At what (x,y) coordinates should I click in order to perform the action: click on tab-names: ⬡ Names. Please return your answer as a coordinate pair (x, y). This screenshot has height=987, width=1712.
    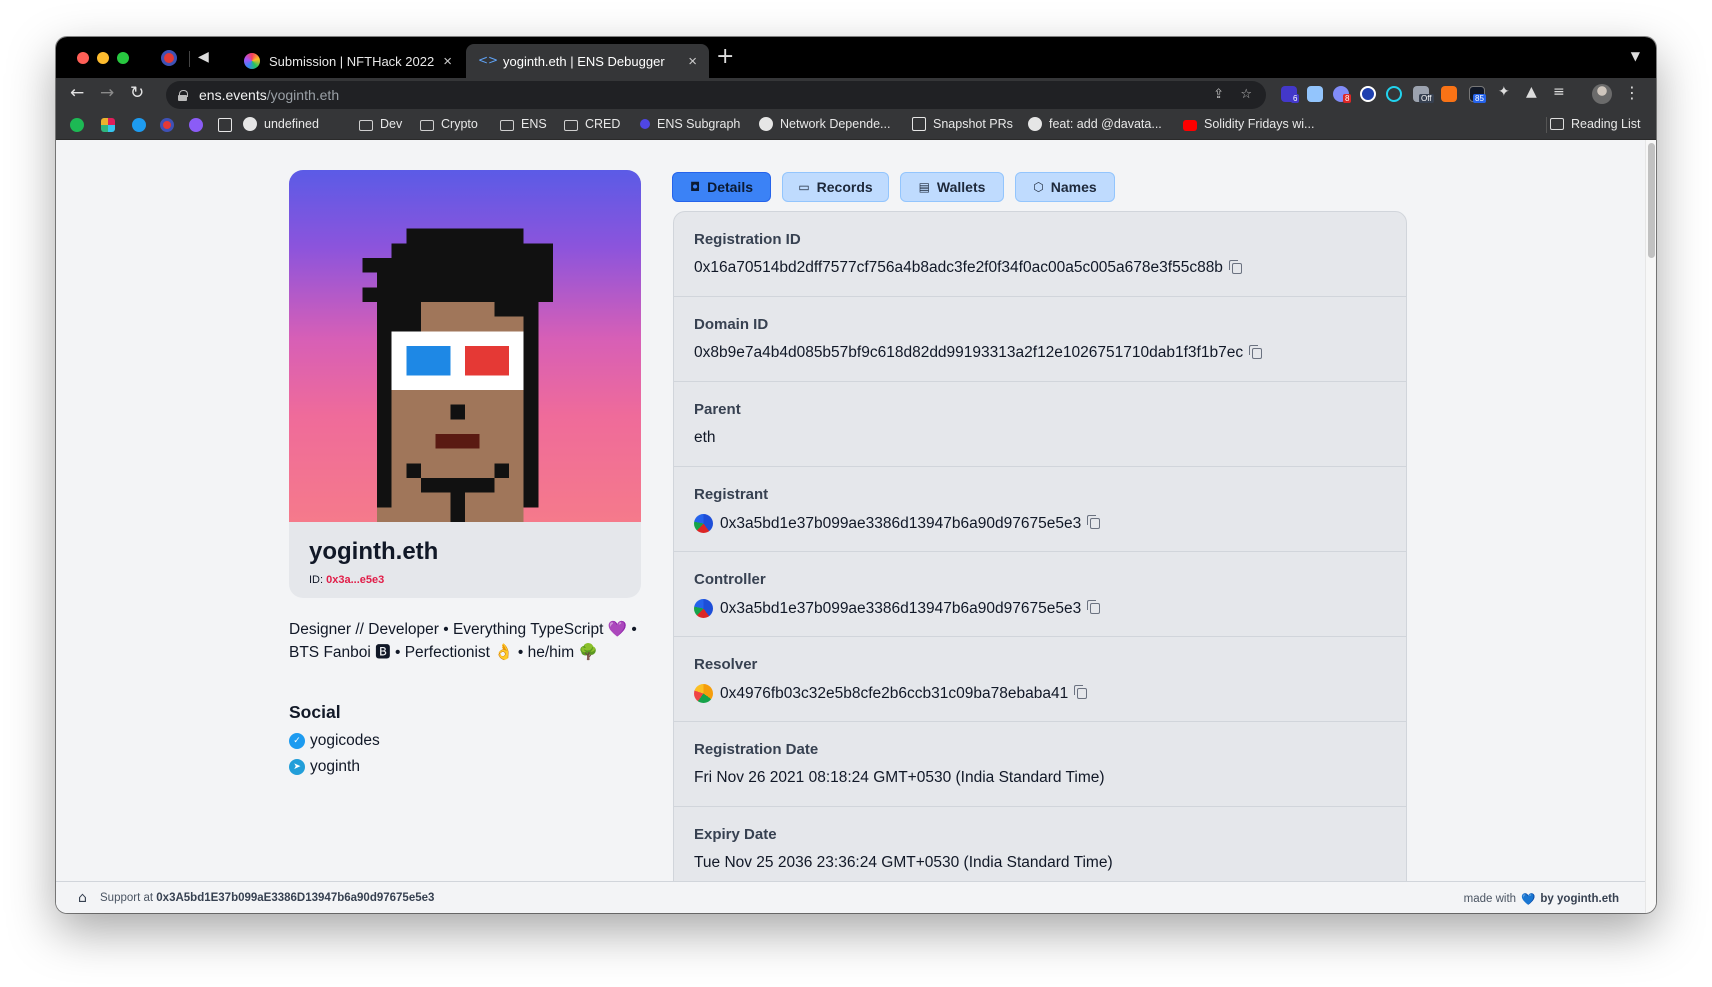
    Looking at the image, I should click on (1065, 187).